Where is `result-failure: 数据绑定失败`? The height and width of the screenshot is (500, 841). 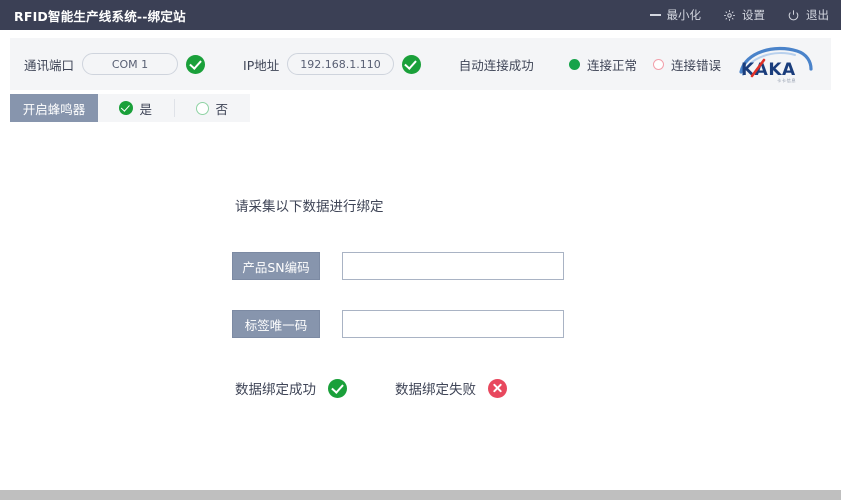 result-failure: 数据绑定失败 is located at coordinates (451, 388).